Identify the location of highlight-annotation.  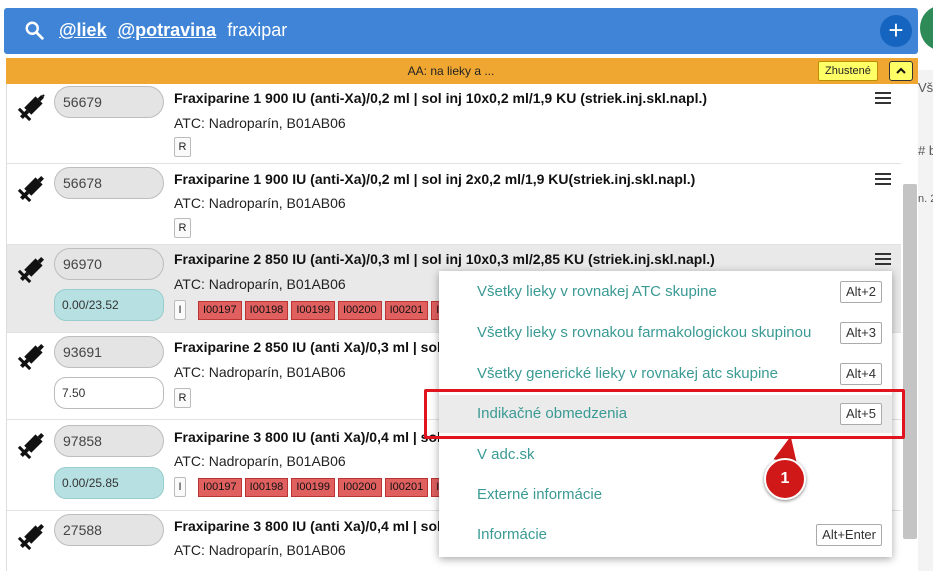
(664, 414).